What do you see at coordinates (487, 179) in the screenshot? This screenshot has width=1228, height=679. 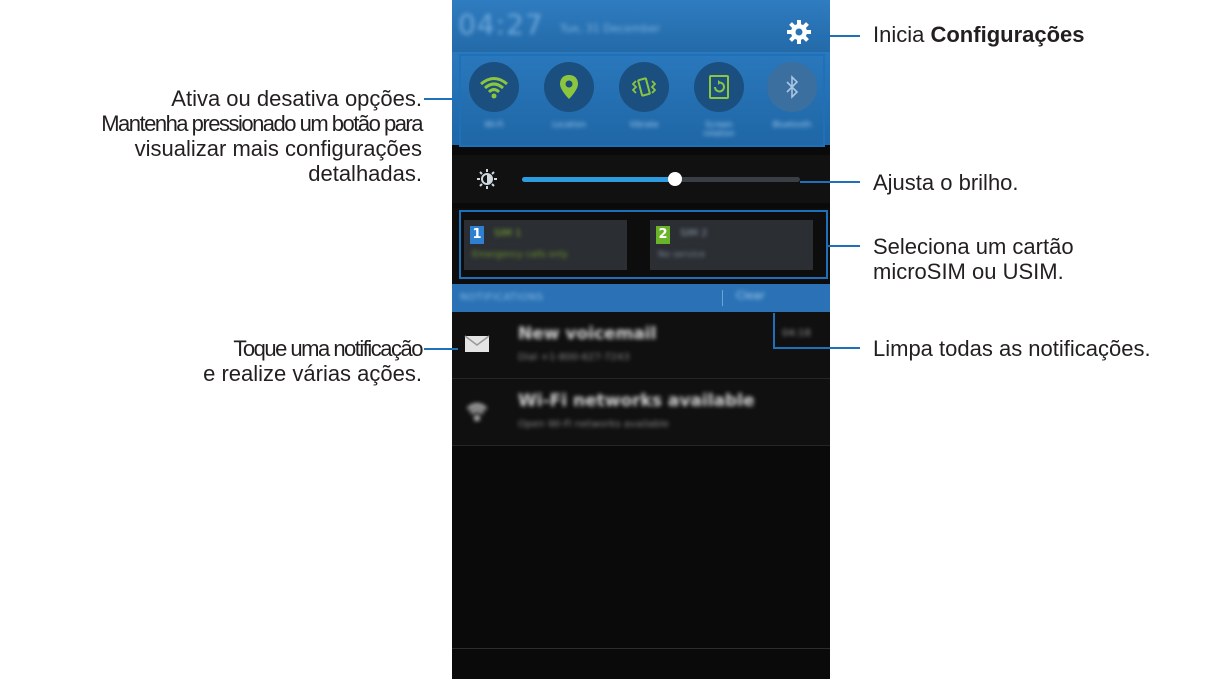 I see `brightness-sun-icon` at bounding box center [487, 179].